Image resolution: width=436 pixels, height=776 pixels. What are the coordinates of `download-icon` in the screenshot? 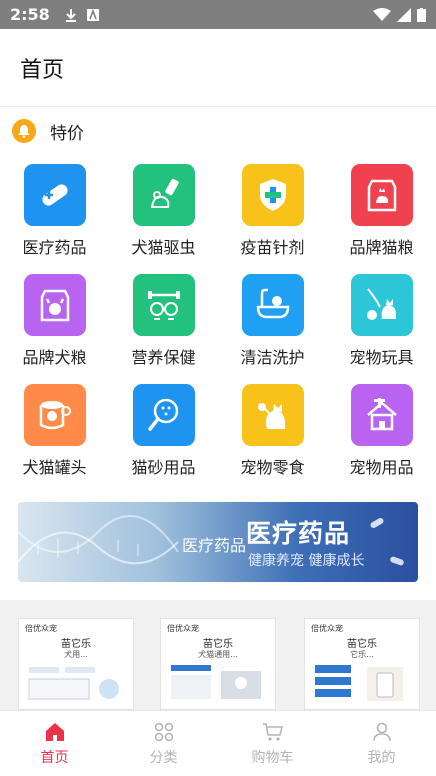 It's located at (70, 15).